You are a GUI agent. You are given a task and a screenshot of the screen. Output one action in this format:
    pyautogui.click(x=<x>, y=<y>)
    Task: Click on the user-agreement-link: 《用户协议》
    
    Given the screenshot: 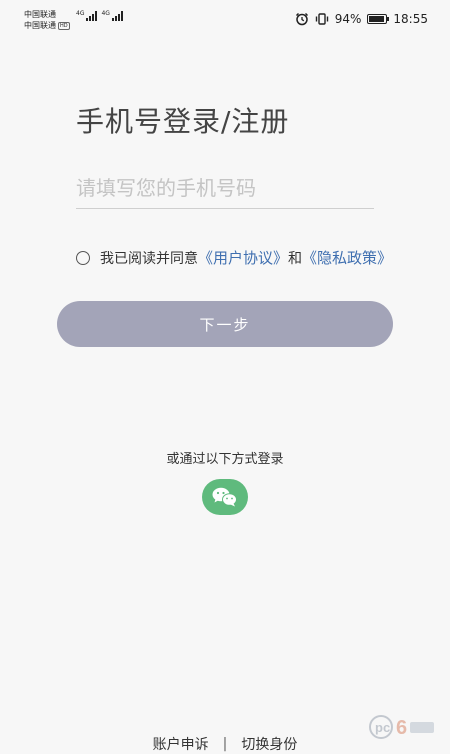 What is the action you would take?
    pyautogui.click(x=243, y=257)
    